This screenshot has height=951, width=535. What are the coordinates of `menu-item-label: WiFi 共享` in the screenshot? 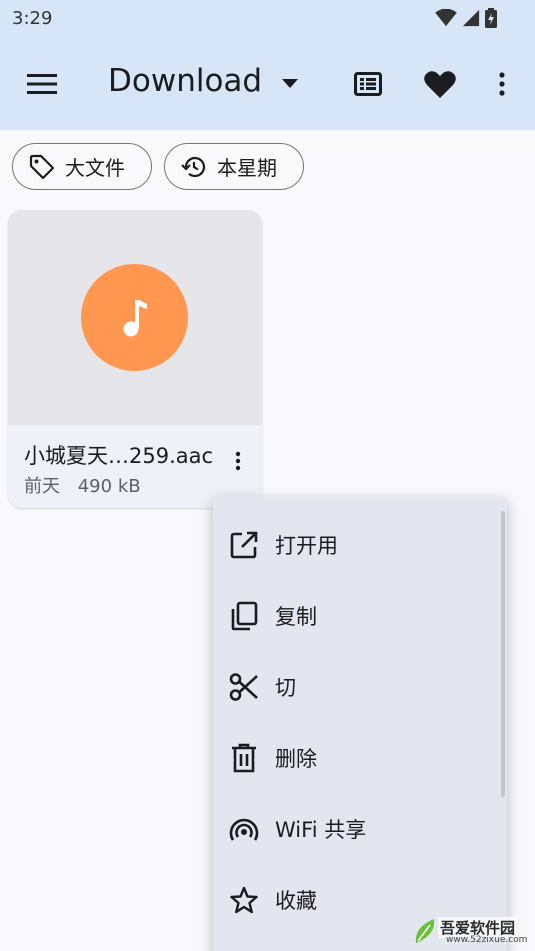 It's located at (321, 830).